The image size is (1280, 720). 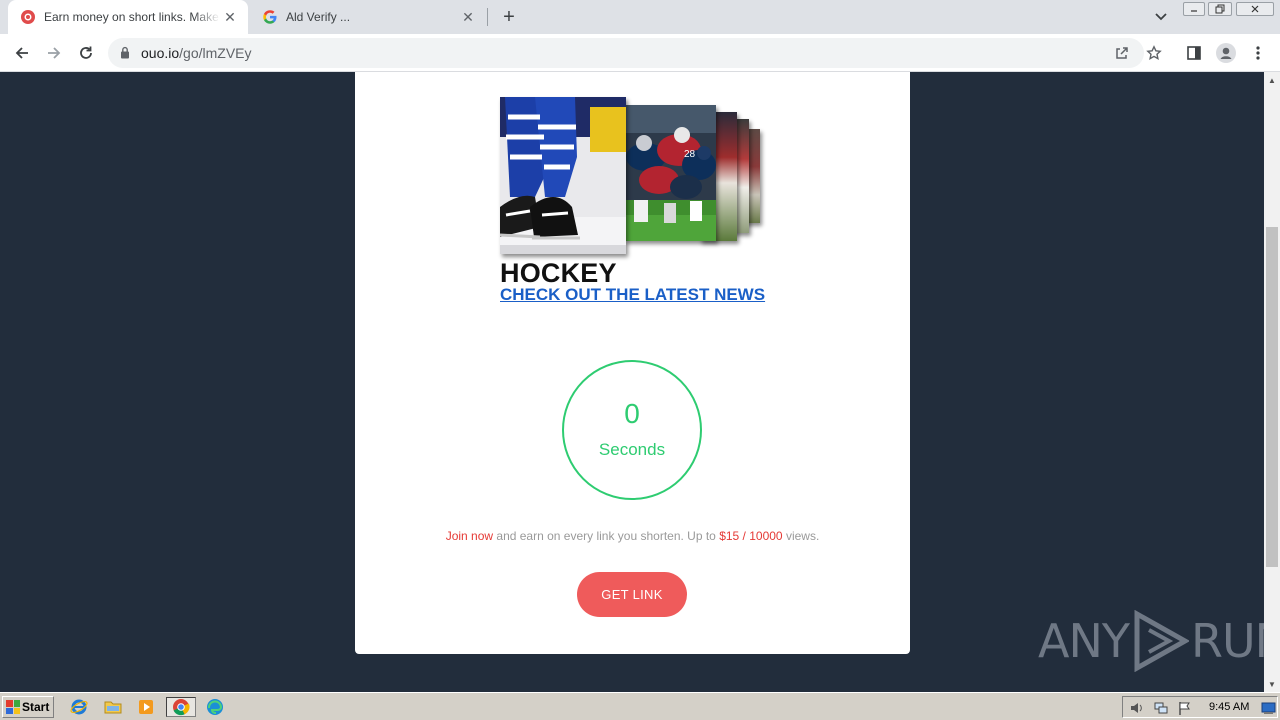 What do you see at coordinates (469, 536) in the screenshot?
I see `join-now-link: Join now` at bounding box center [469, 536].